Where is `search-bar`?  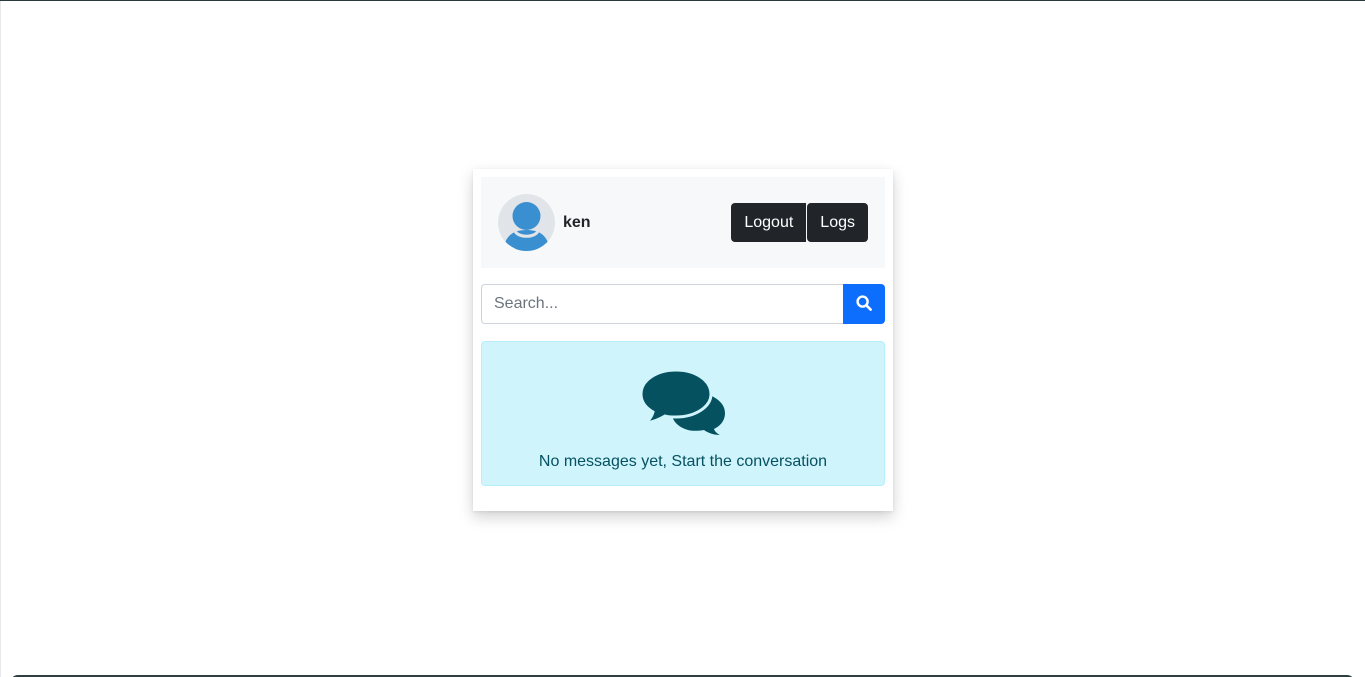
search-bar is located at coordinates (683, 304).